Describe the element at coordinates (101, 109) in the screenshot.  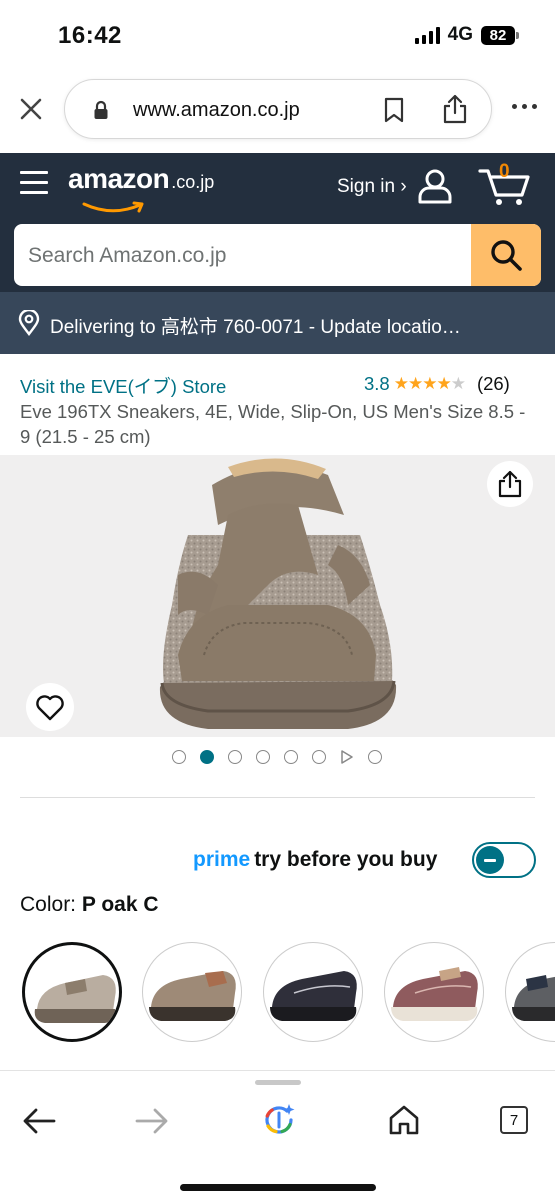
I see `lock-icon` at that location.